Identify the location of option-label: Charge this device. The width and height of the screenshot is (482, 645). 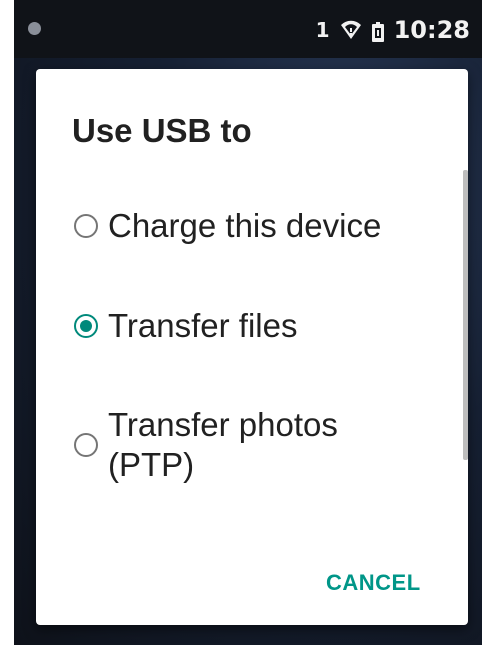
(245, 225).